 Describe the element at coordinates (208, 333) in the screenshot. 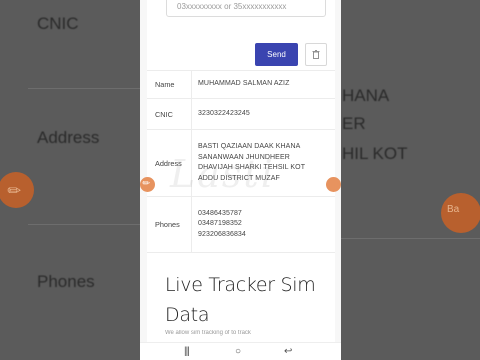

I see `section-subtitle: We allow sim tracking of to track` at that location.